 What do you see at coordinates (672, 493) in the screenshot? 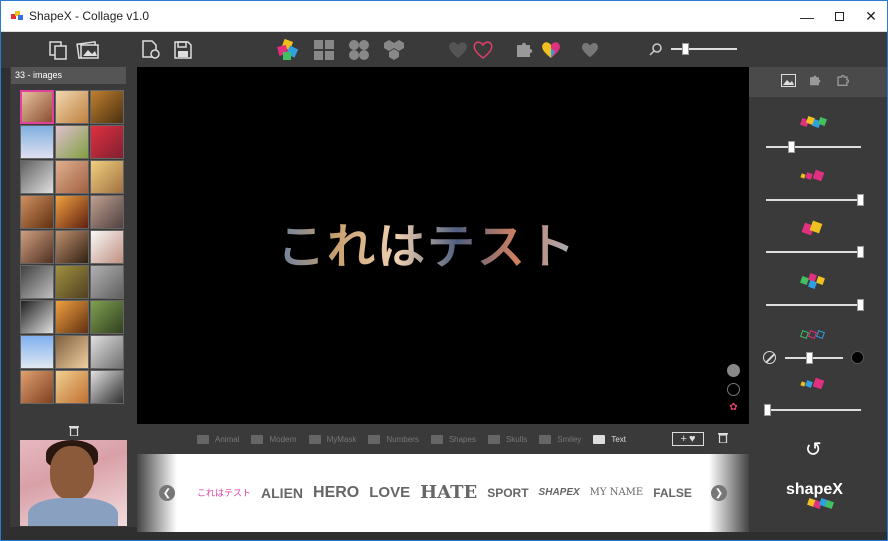
I see `mask-item: FALSE` at bounding box center [672, 493].